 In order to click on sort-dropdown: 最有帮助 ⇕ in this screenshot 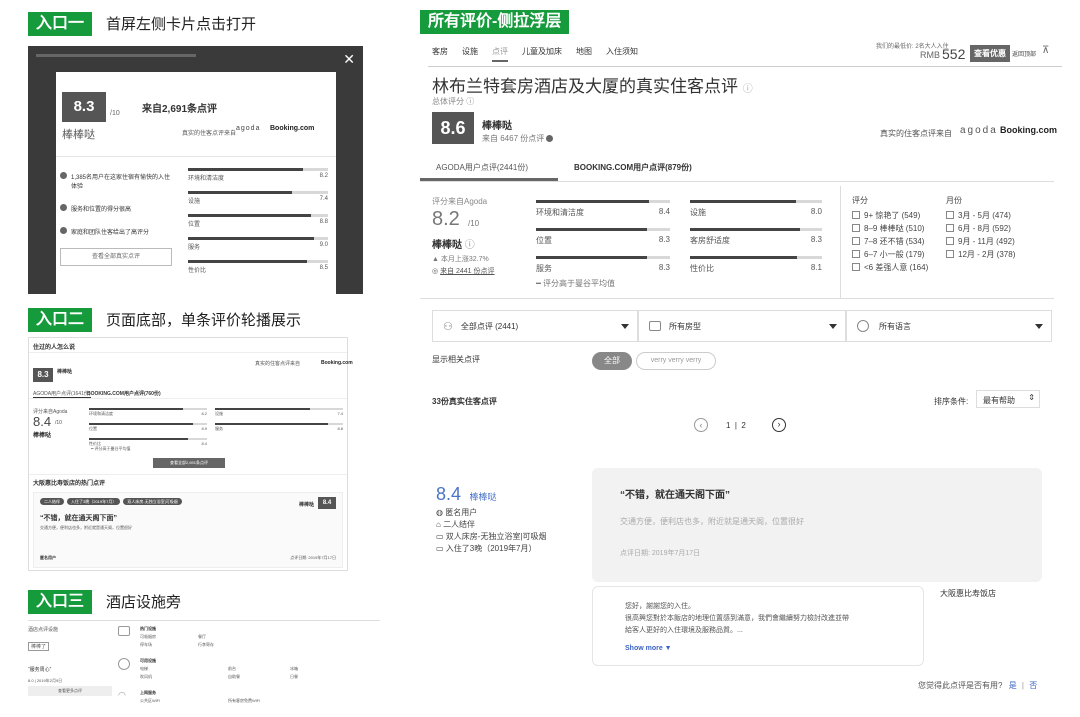, I will do `click(1008, 399)`.